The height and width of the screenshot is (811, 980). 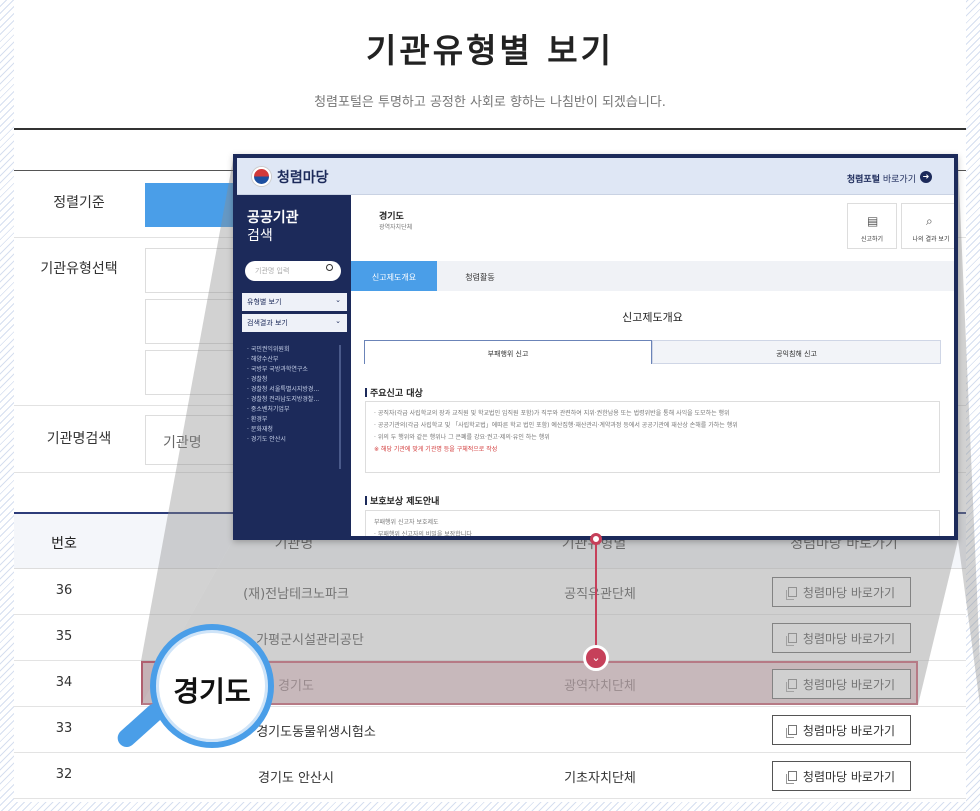 I want to click on row-number: 32, so click(x=64, y=774).